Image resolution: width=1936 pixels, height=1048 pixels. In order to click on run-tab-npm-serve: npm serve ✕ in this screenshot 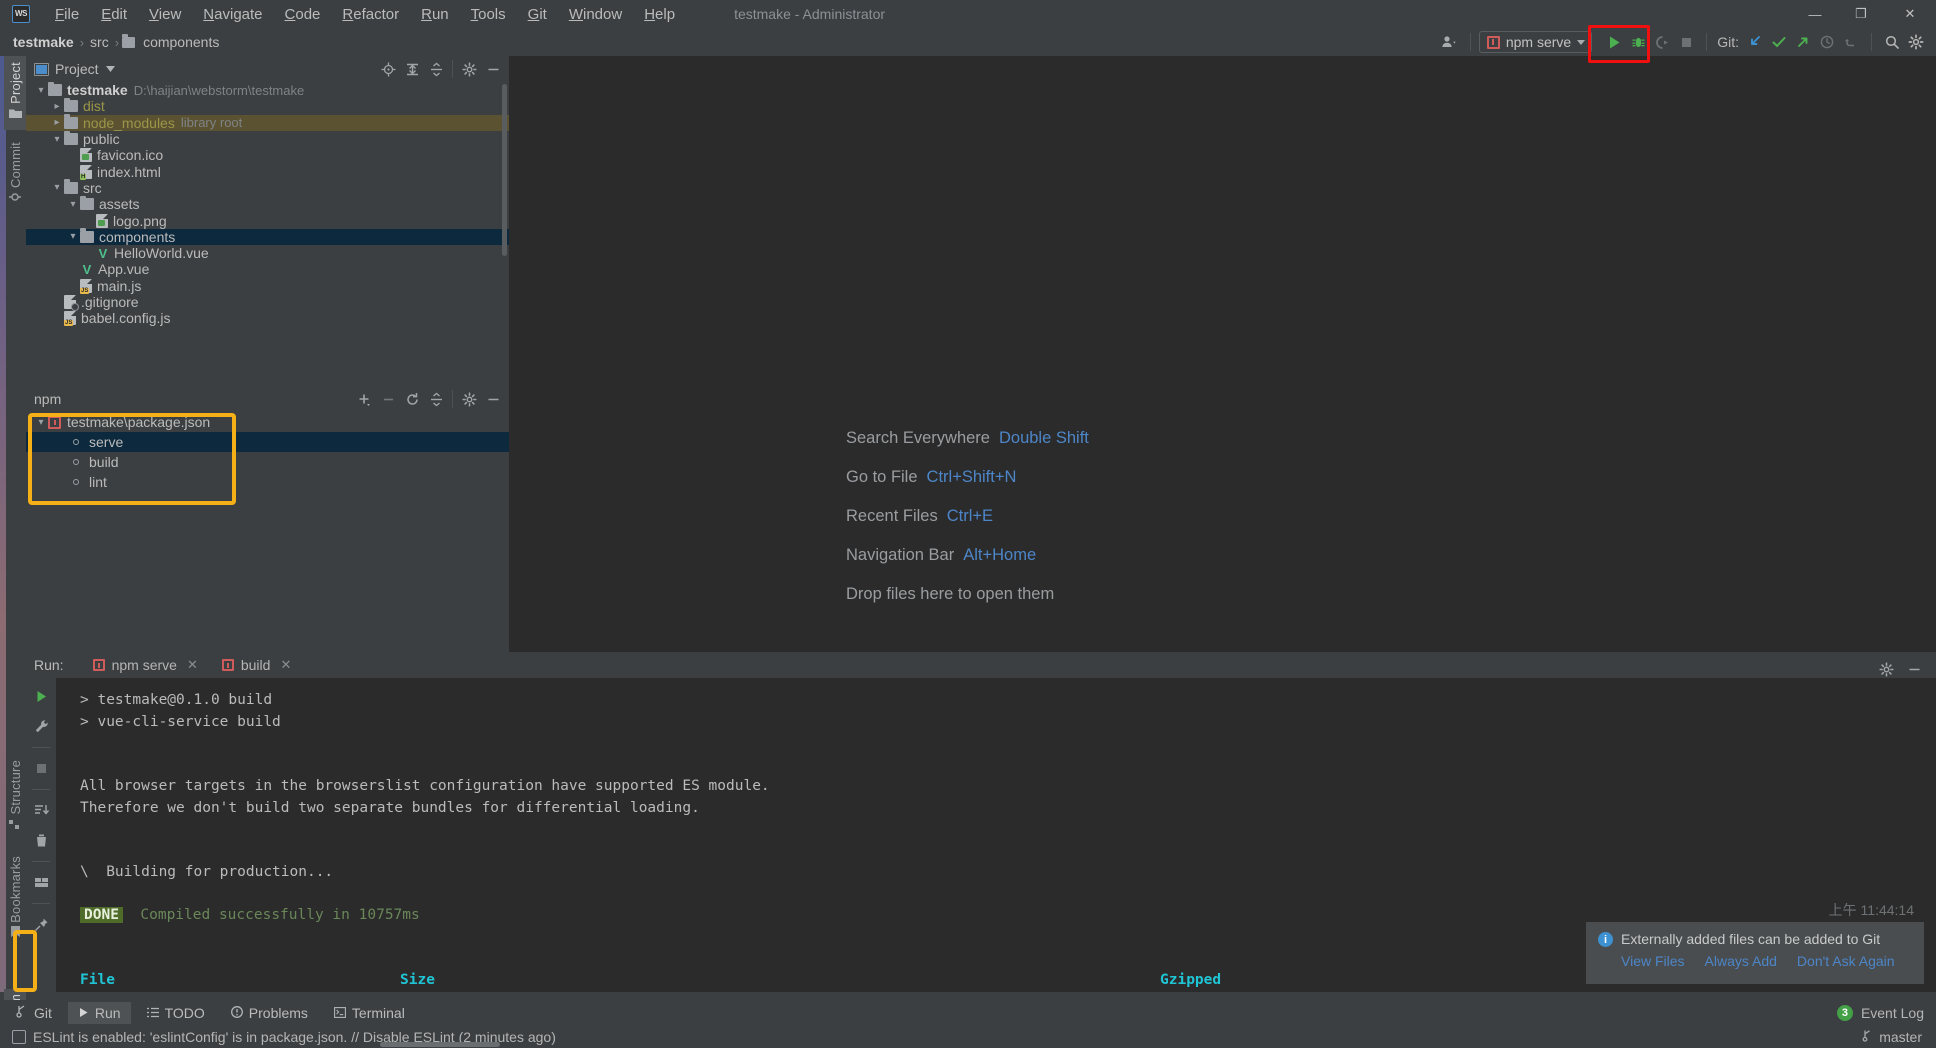, I will do `click(145, 665)`.